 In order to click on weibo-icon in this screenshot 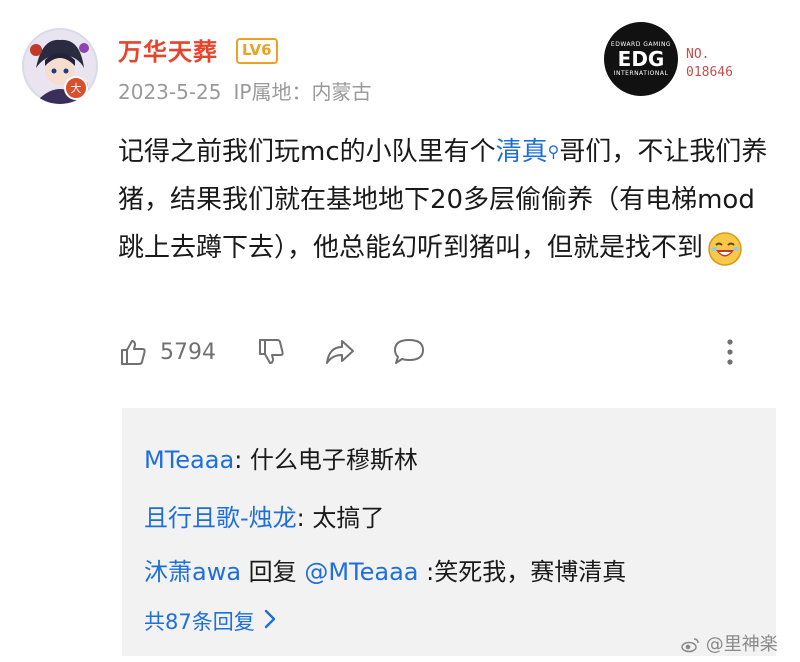, I will do `click(693, 644)`.